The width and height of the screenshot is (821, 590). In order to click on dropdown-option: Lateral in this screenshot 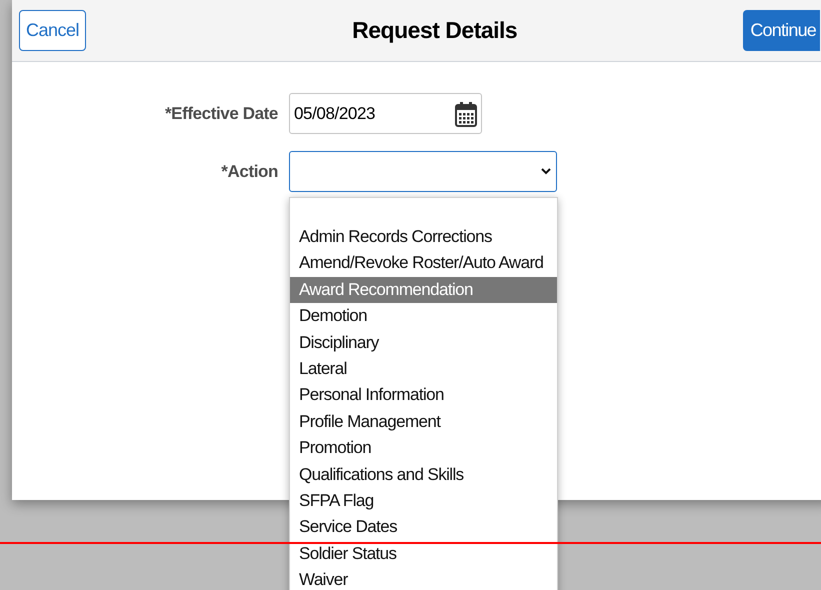, I will do `click(423, 369)`.